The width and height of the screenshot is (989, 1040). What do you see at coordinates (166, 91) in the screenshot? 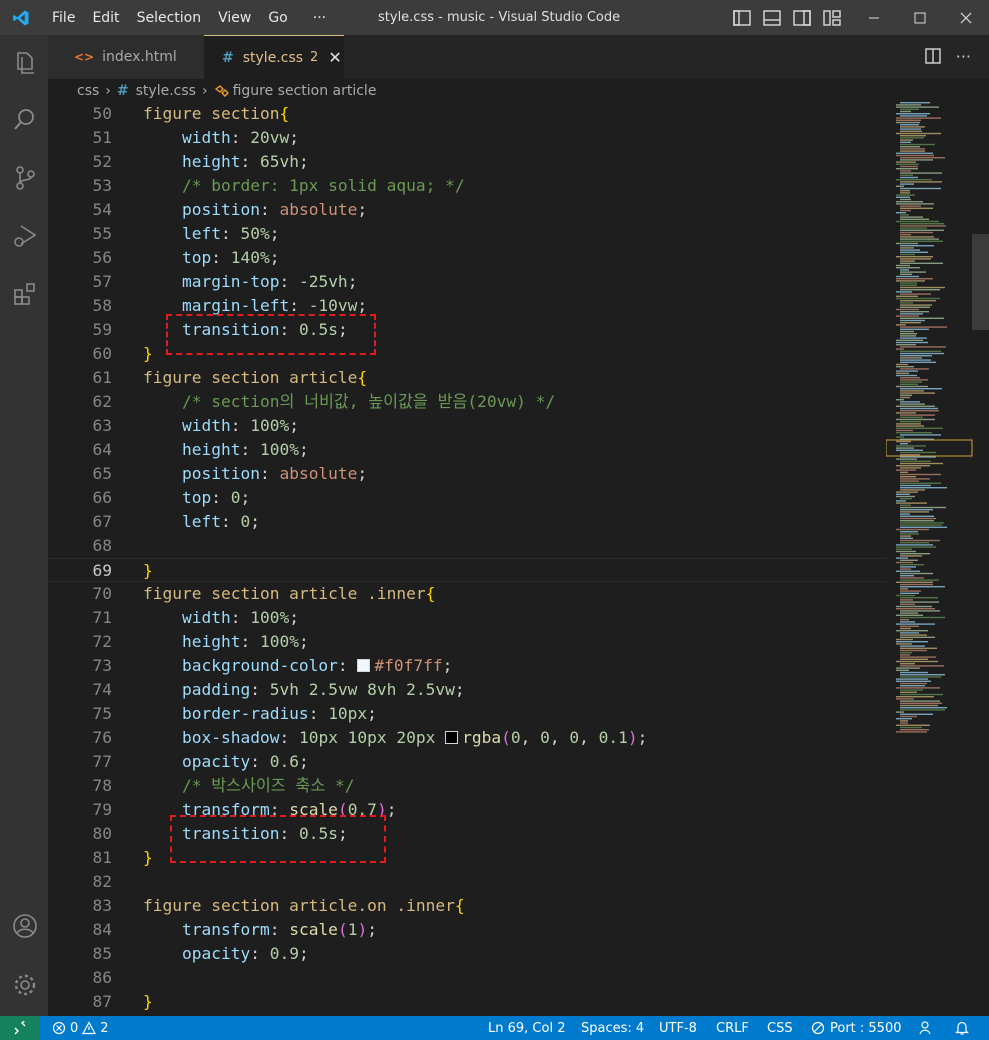
I see `breadcrumb-file: style.css` at bounding box center [166, 91].